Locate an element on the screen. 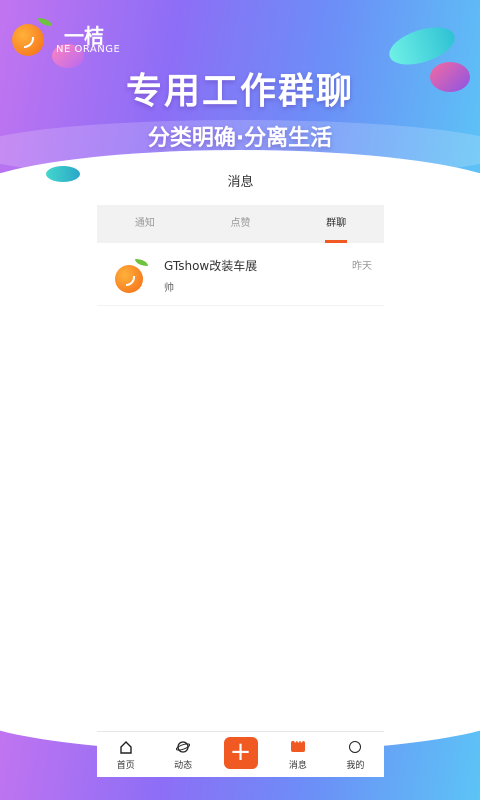 Image resolution: width=480 pixels, height=800 pixels. list-item: GTshow改装车展 昨天 帅 is located at coordinates (240, 274).